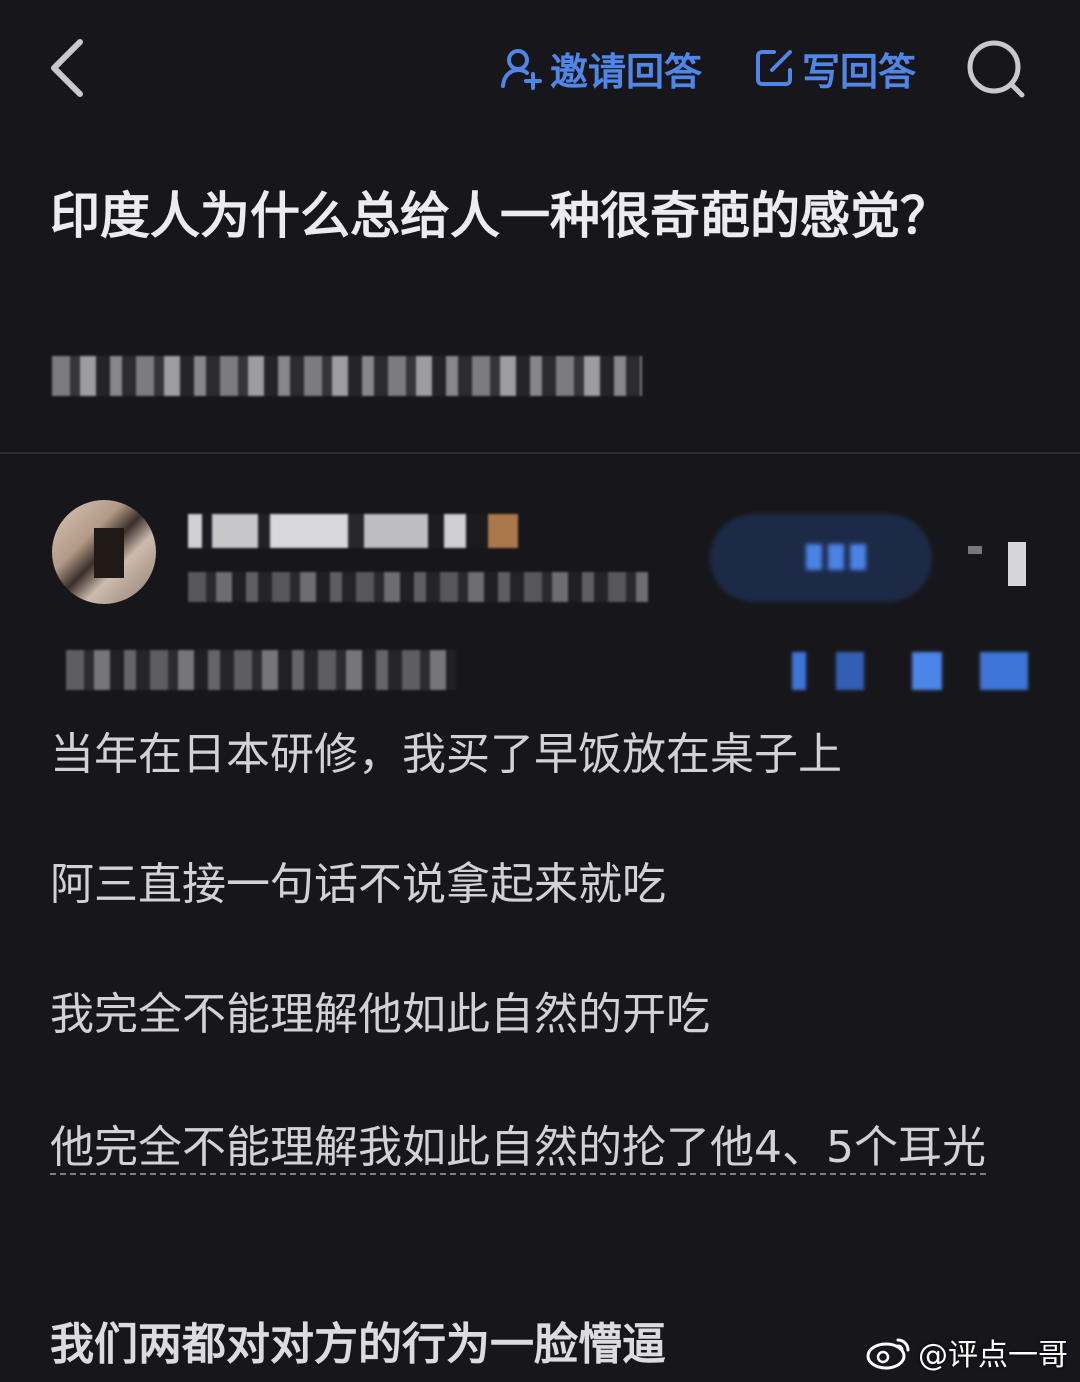 The height and width of the screenshot is (1382, 1080). What do you see at coordinates (518, 1148) in the screenshot?
I see `underlined-text: 他完全不能理解我如此自然的抡了他4、5个耳光` at bounding box center [518, 1148].